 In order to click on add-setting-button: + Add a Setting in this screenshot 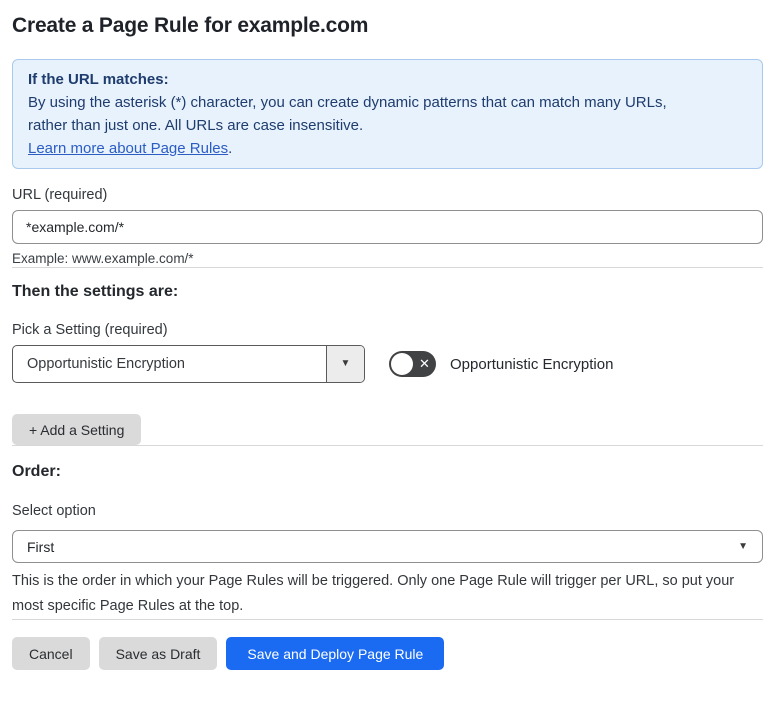, I will do `click(77, 429)`.